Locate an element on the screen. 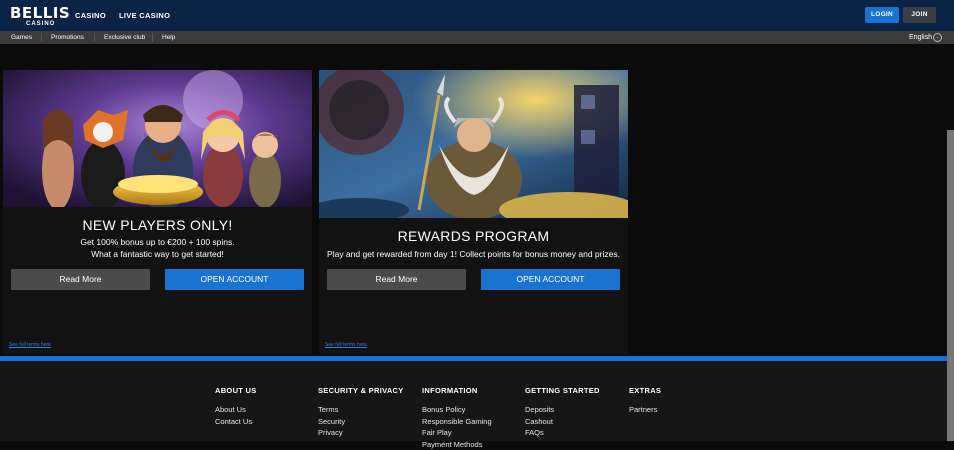  footer-column-getting-started: GETTING STARTED Deposits Cashout FAQs is located at coordinates (562, 412).